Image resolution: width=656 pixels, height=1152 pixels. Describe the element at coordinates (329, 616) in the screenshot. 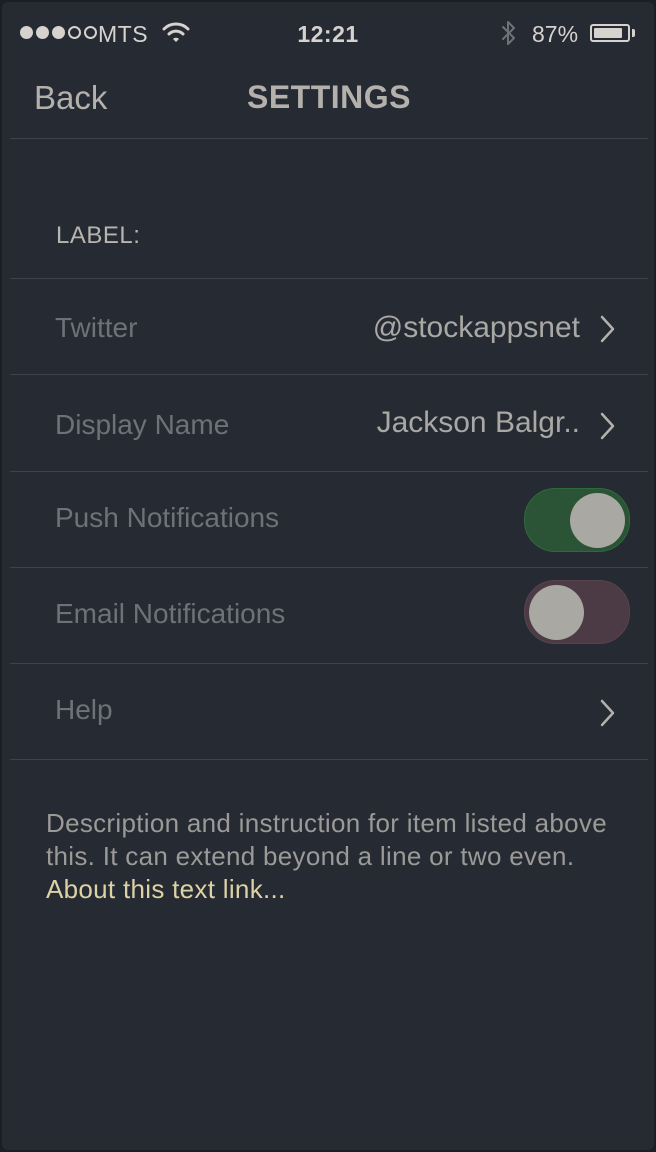

I see `email-notifications-row: Email Notifications` at that location.